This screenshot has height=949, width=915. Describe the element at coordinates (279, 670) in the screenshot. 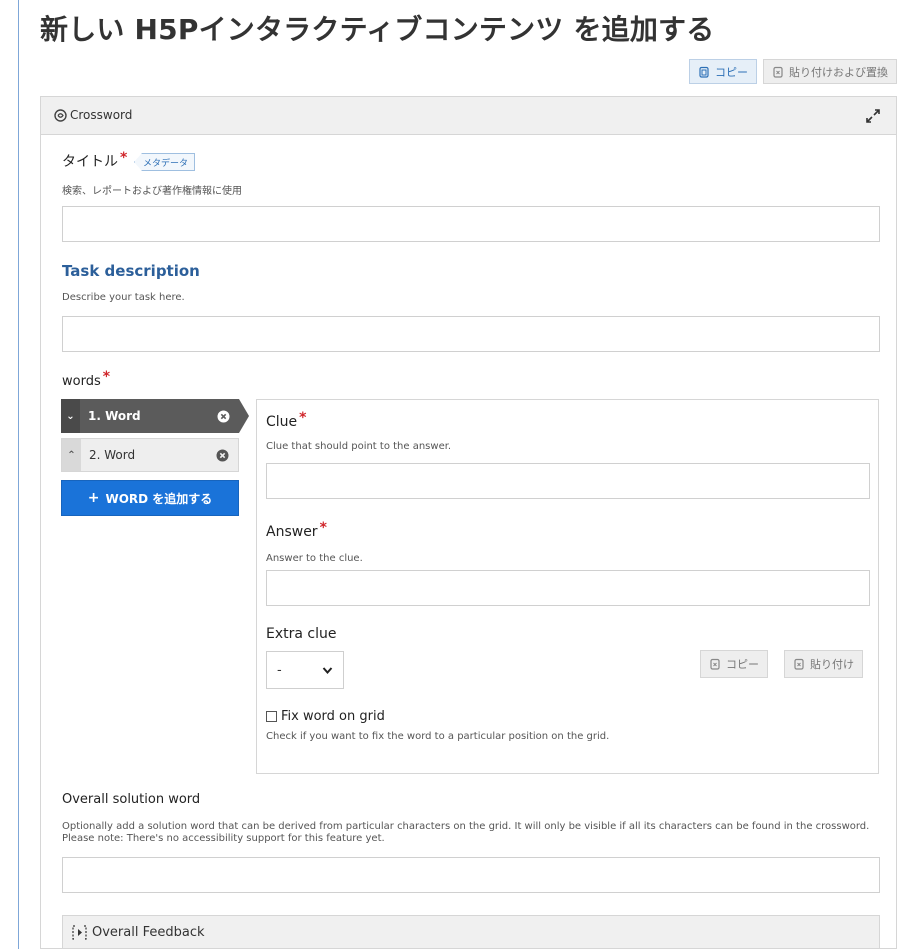

I see `extra-clue-selected: -` at that location.